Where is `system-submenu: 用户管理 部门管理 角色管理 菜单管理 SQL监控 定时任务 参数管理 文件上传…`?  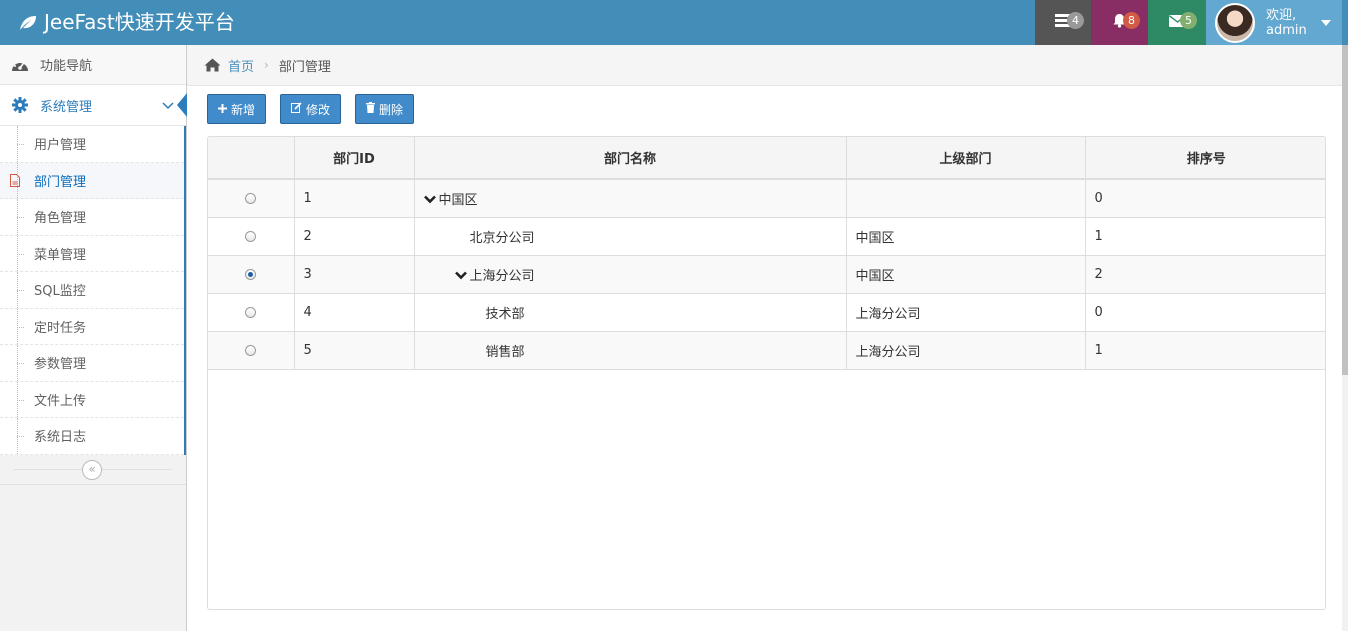
system-submenu: 用户管理 部门管理 角色管理 菜单管理 SQL监控 定时任务 参数管理 文件上传… is located at coordinates (93, 290).